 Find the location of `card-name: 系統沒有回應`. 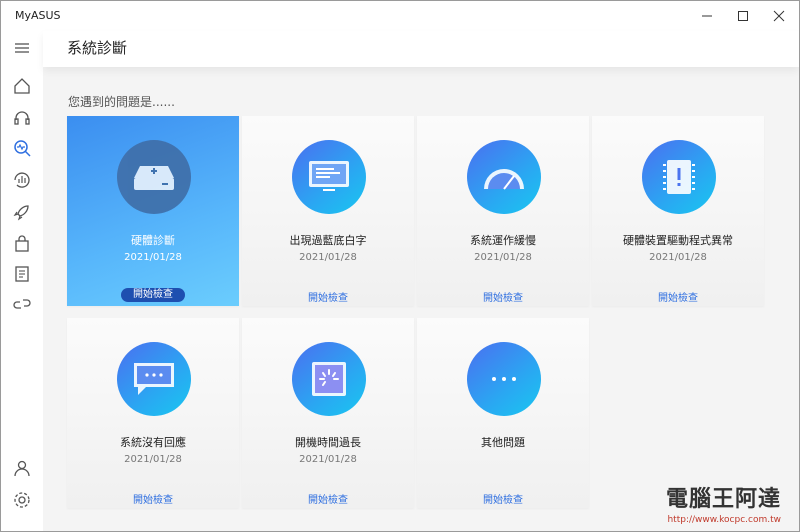

card-name: 系統沒有回應 is located at coordinates (153, 442).